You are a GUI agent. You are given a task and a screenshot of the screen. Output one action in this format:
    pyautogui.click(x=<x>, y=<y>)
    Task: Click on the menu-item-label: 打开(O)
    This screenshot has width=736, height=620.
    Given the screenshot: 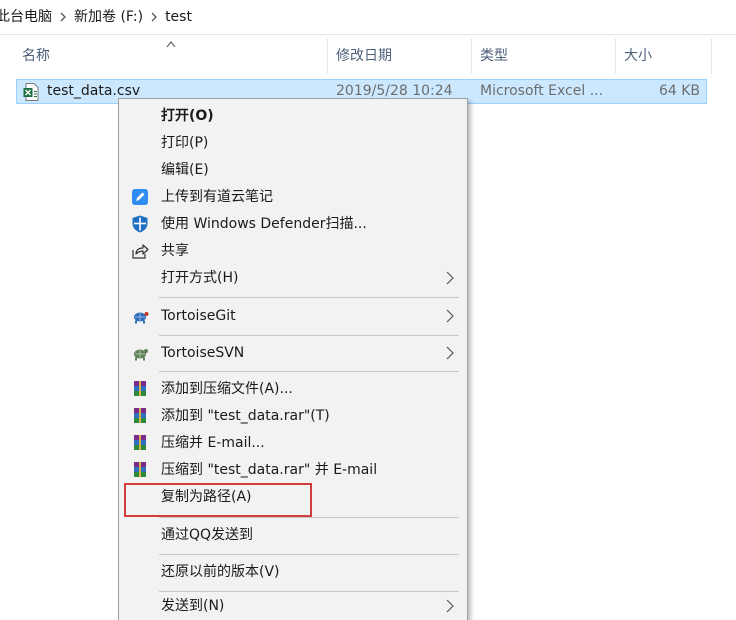 What is the action you would take?
    pyautogui.click(x=187, y=116)
    